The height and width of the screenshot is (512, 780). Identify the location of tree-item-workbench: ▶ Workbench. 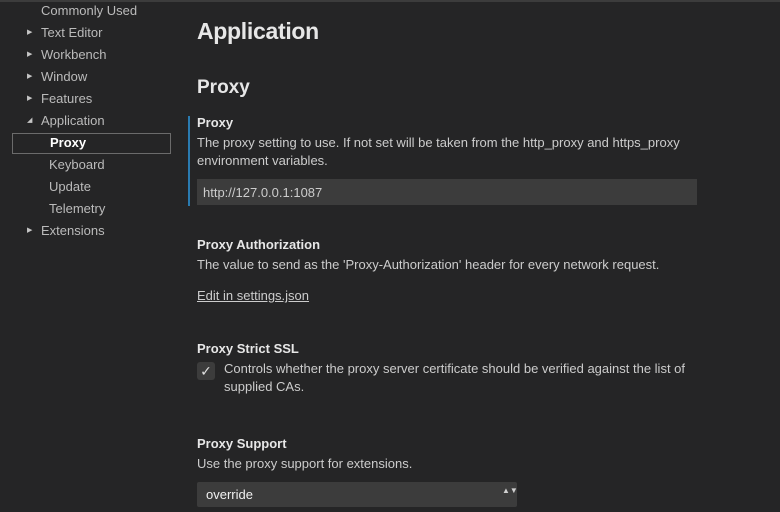
(91, 55).